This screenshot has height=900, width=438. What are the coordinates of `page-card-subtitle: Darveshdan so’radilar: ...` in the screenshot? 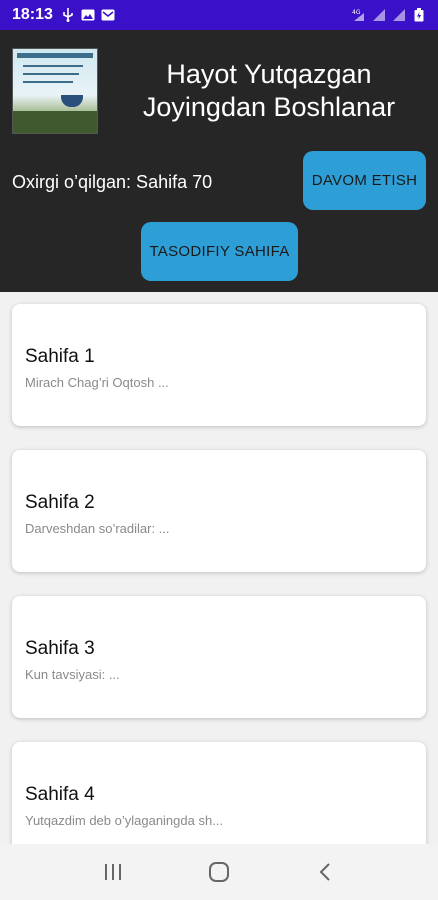 It's located at (97, 528).